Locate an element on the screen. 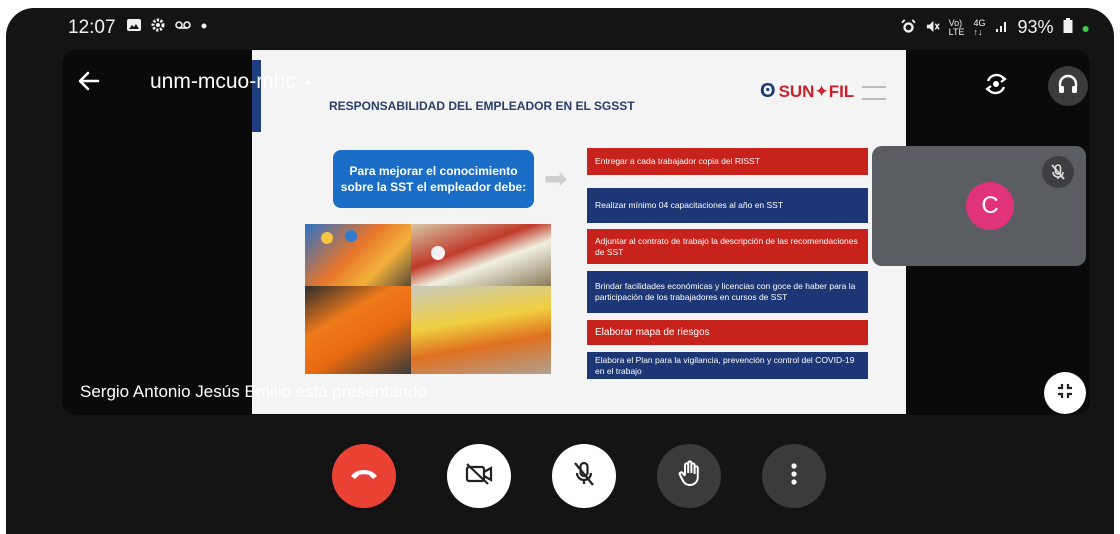 Image resolution: width=1120 pixels, height=534 pixels. status-icons-left is located at coordinates (167, 27).